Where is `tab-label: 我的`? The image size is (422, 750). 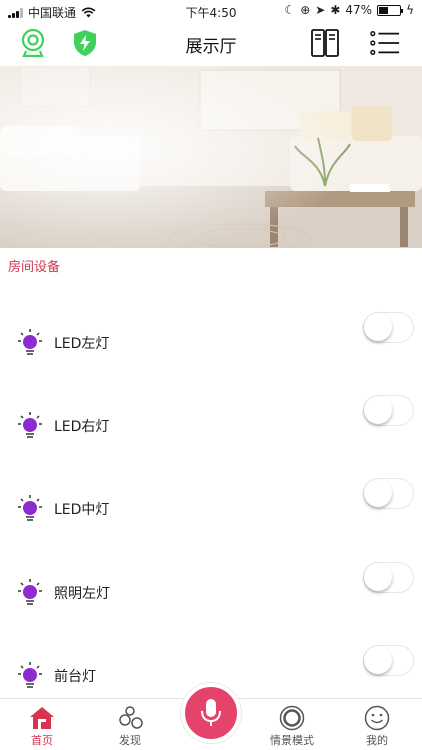 tab-label: 我的 is located at coordinates (377, 740).